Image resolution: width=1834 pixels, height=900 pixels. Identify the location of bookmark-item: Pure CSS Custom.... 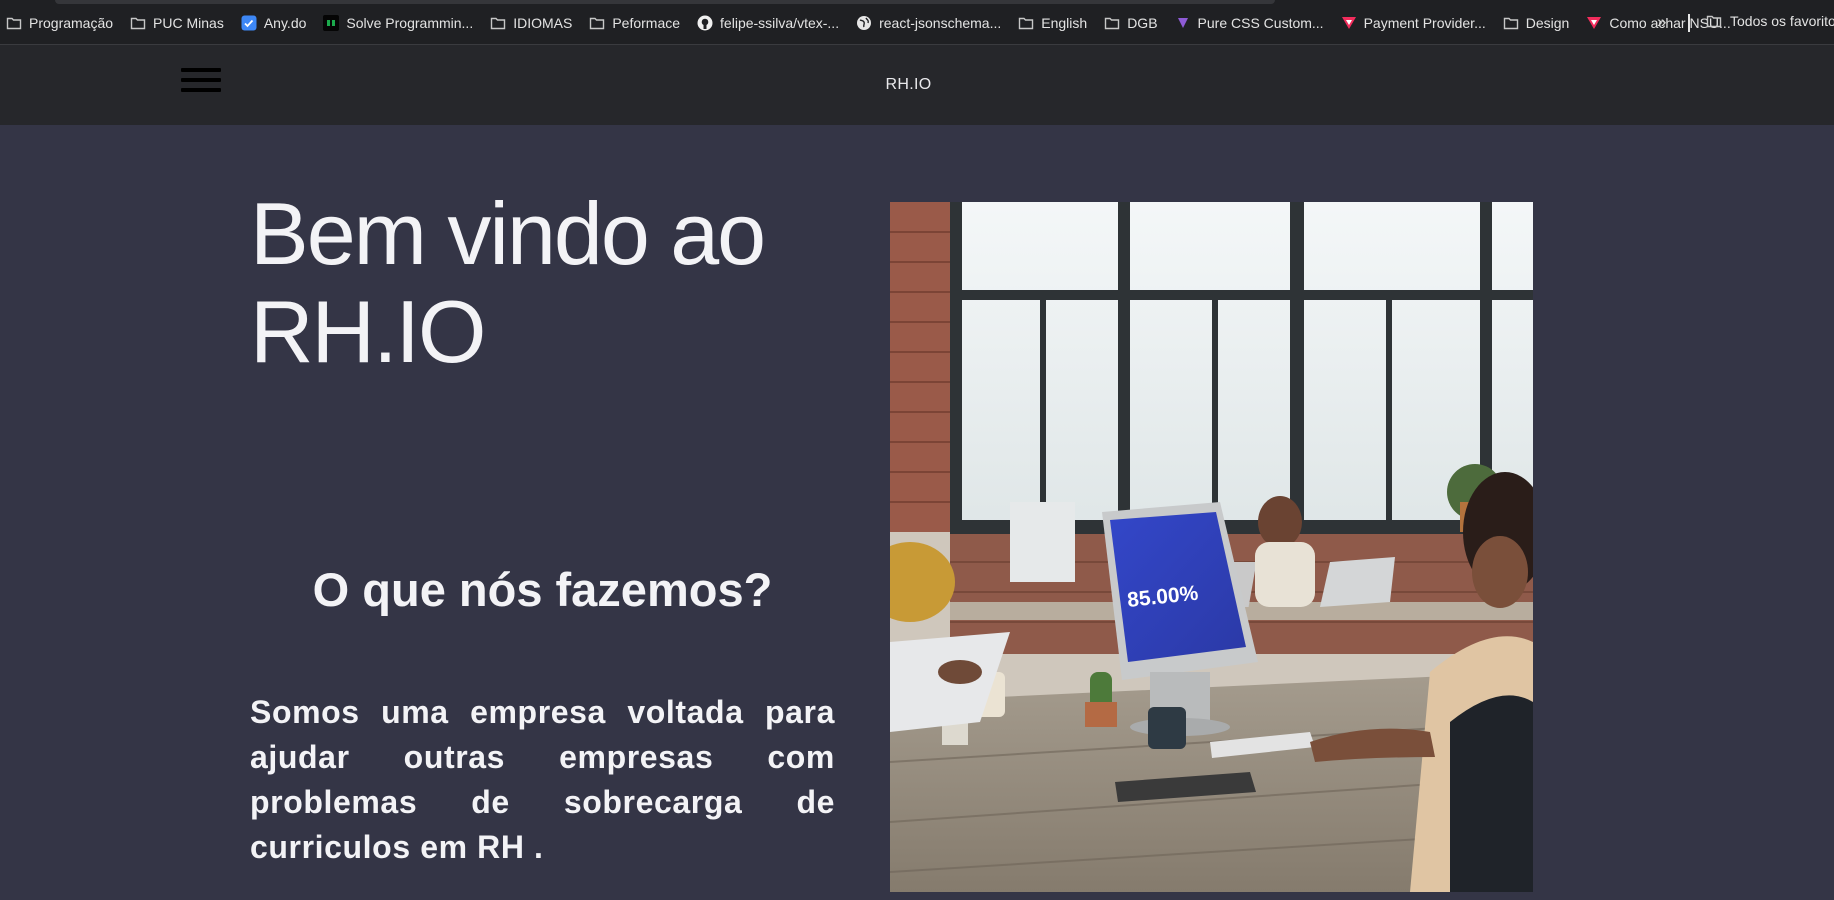
(1249, 23).